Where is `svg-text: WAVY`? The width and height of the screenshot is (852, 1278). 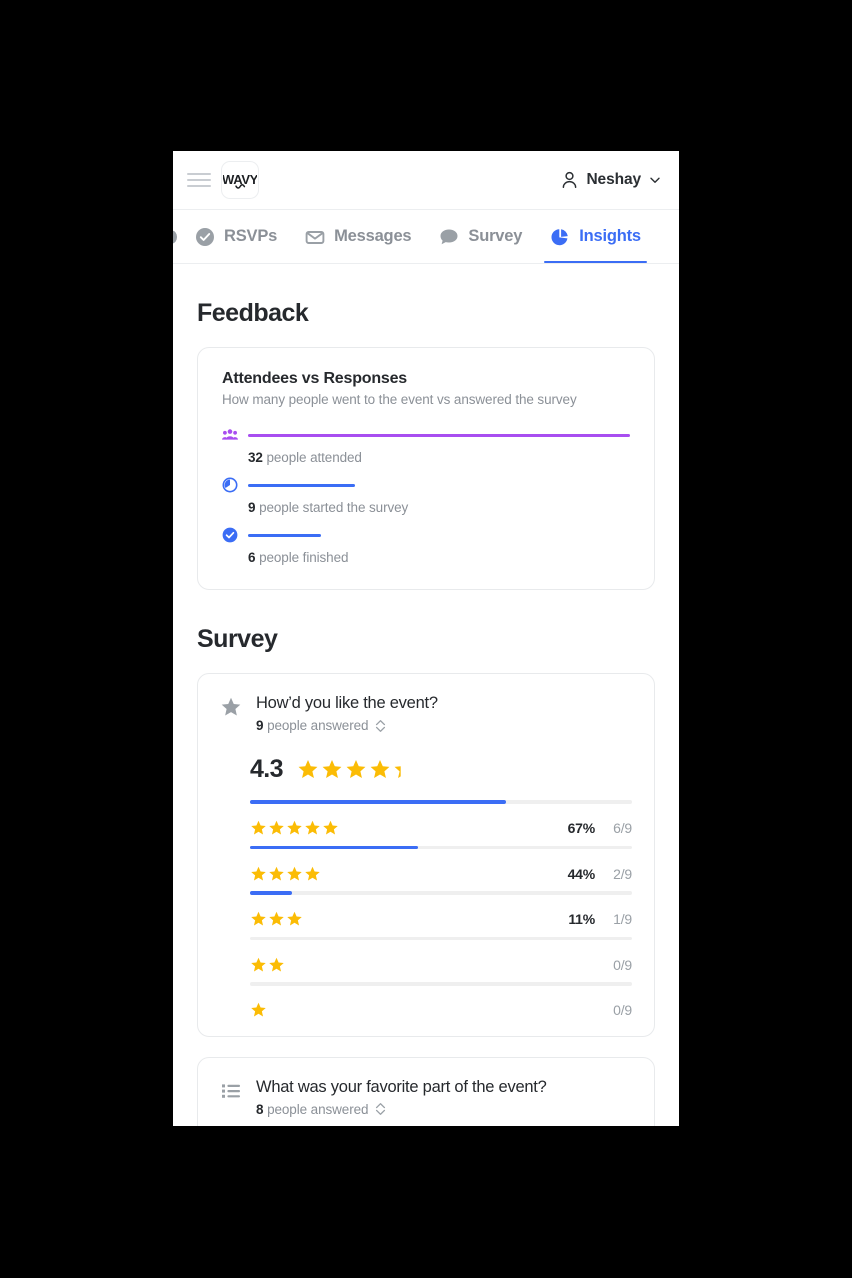
svg-text: WAVY is located at coordinates (240, 179).